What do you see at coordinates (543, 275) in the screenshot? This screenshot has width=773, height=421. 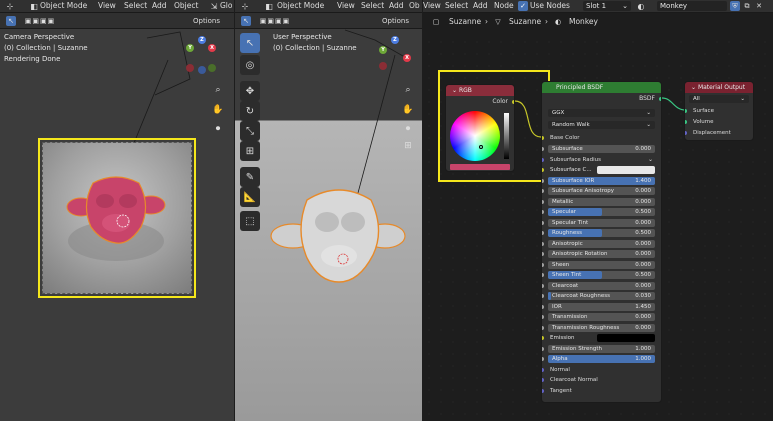 I see `sheen-tint-socket` at bounding box center [543, 275].